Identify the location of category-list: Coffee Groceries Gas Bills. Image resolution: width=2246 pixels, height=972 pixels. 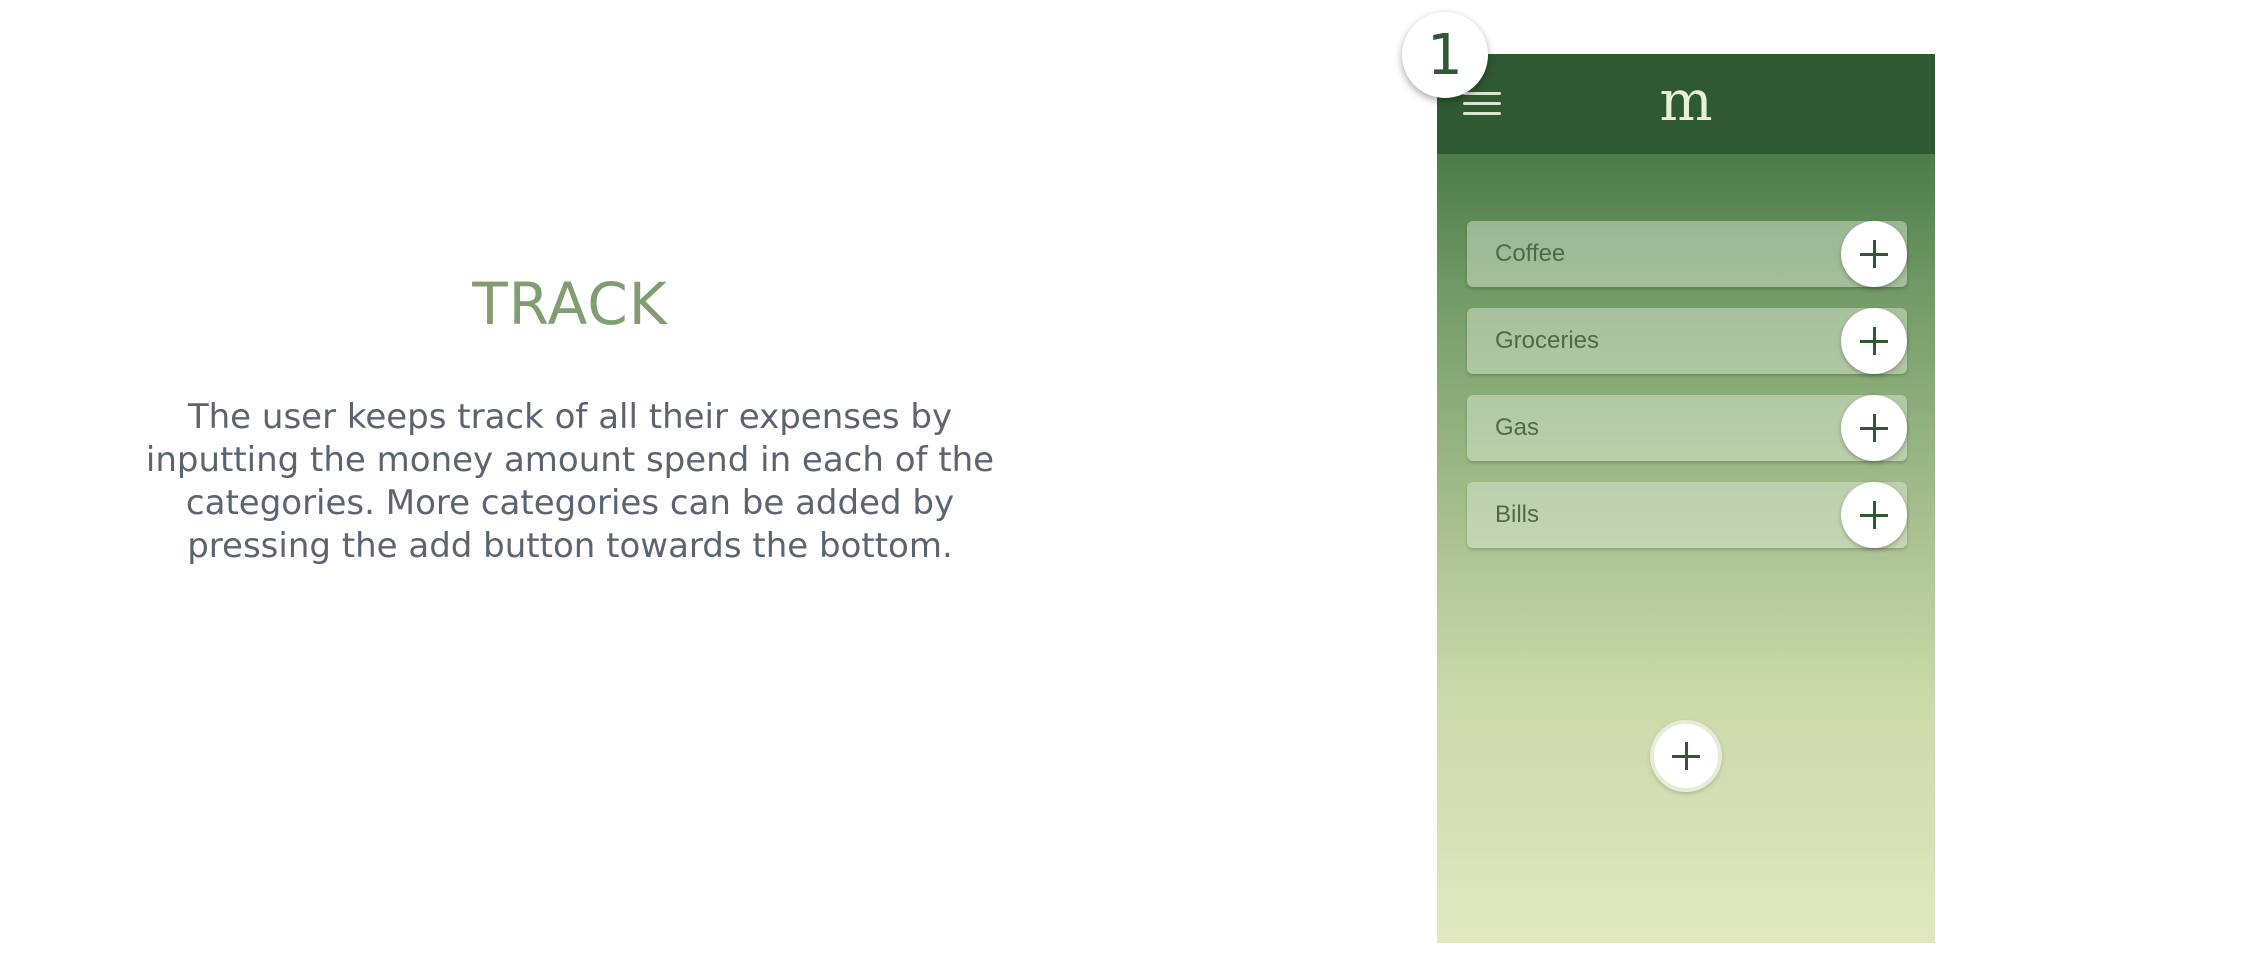
(1687, 395).